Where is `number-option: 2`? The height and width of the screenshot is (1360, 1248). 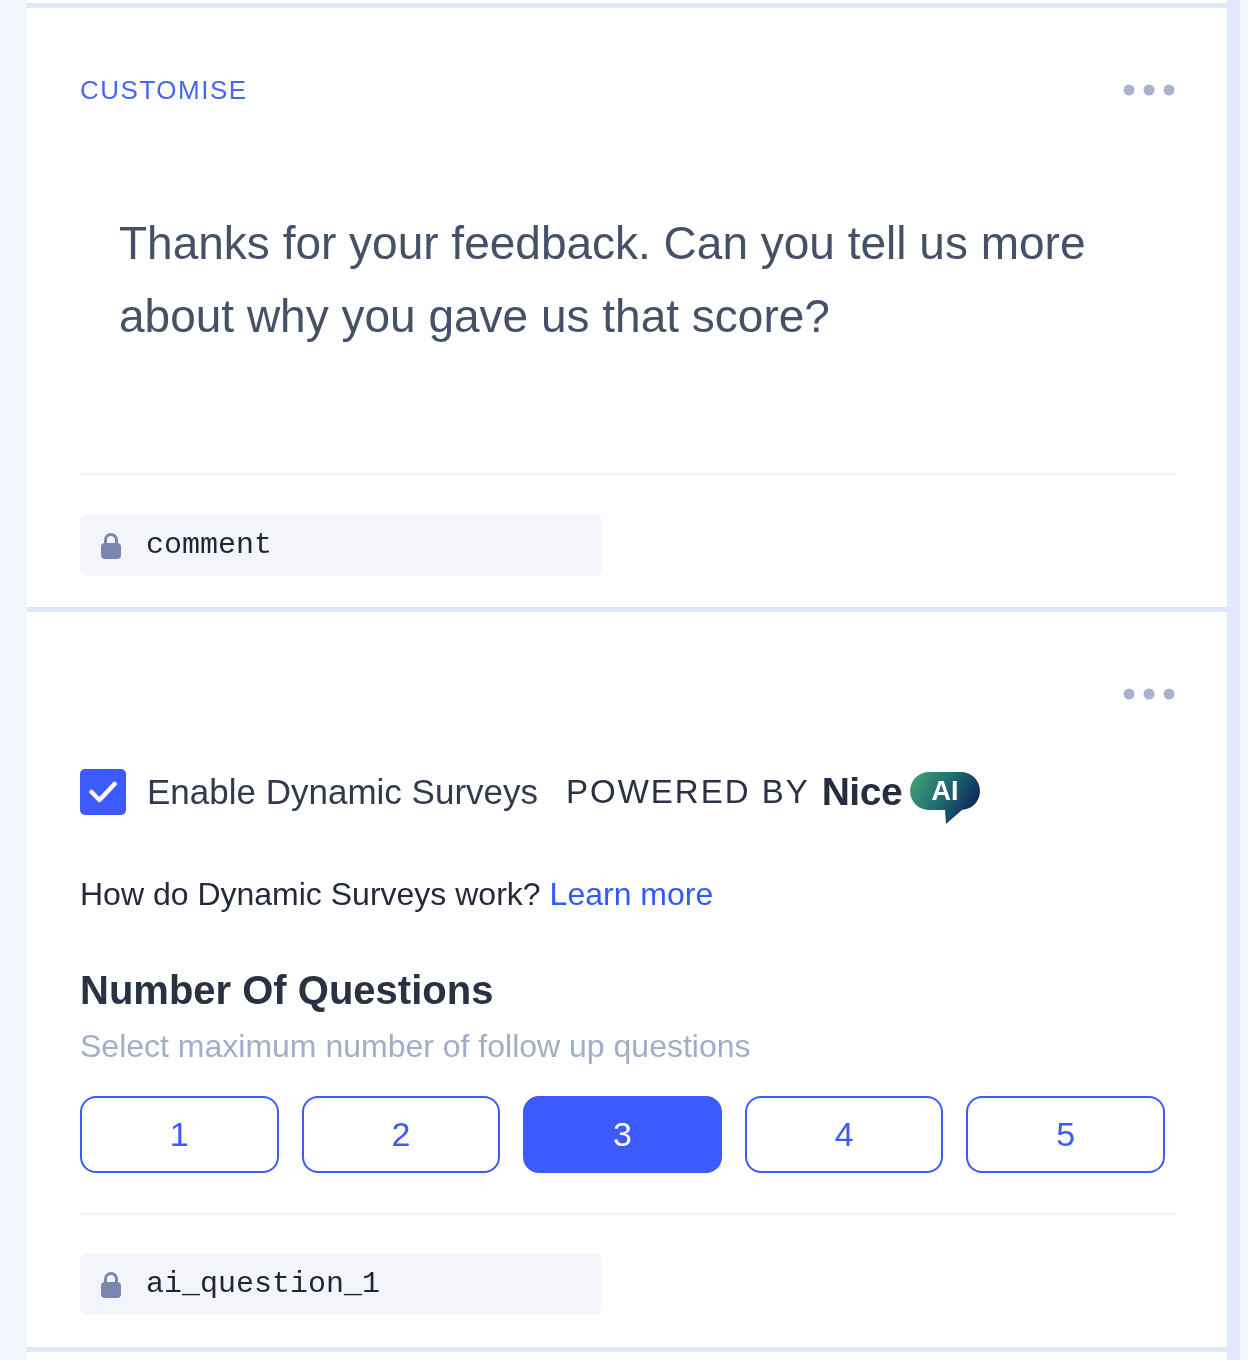 number-option: 2 is located at coordinates (401, 1134).